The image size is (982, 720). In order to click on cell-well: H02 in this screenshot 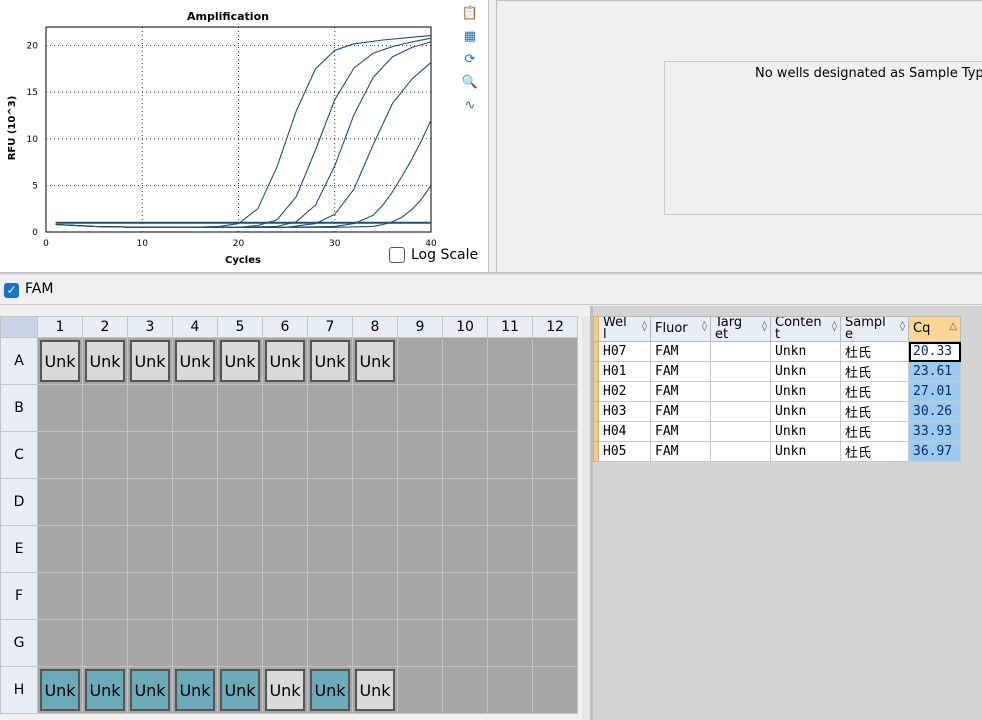, I will do `click(624, 391)`.